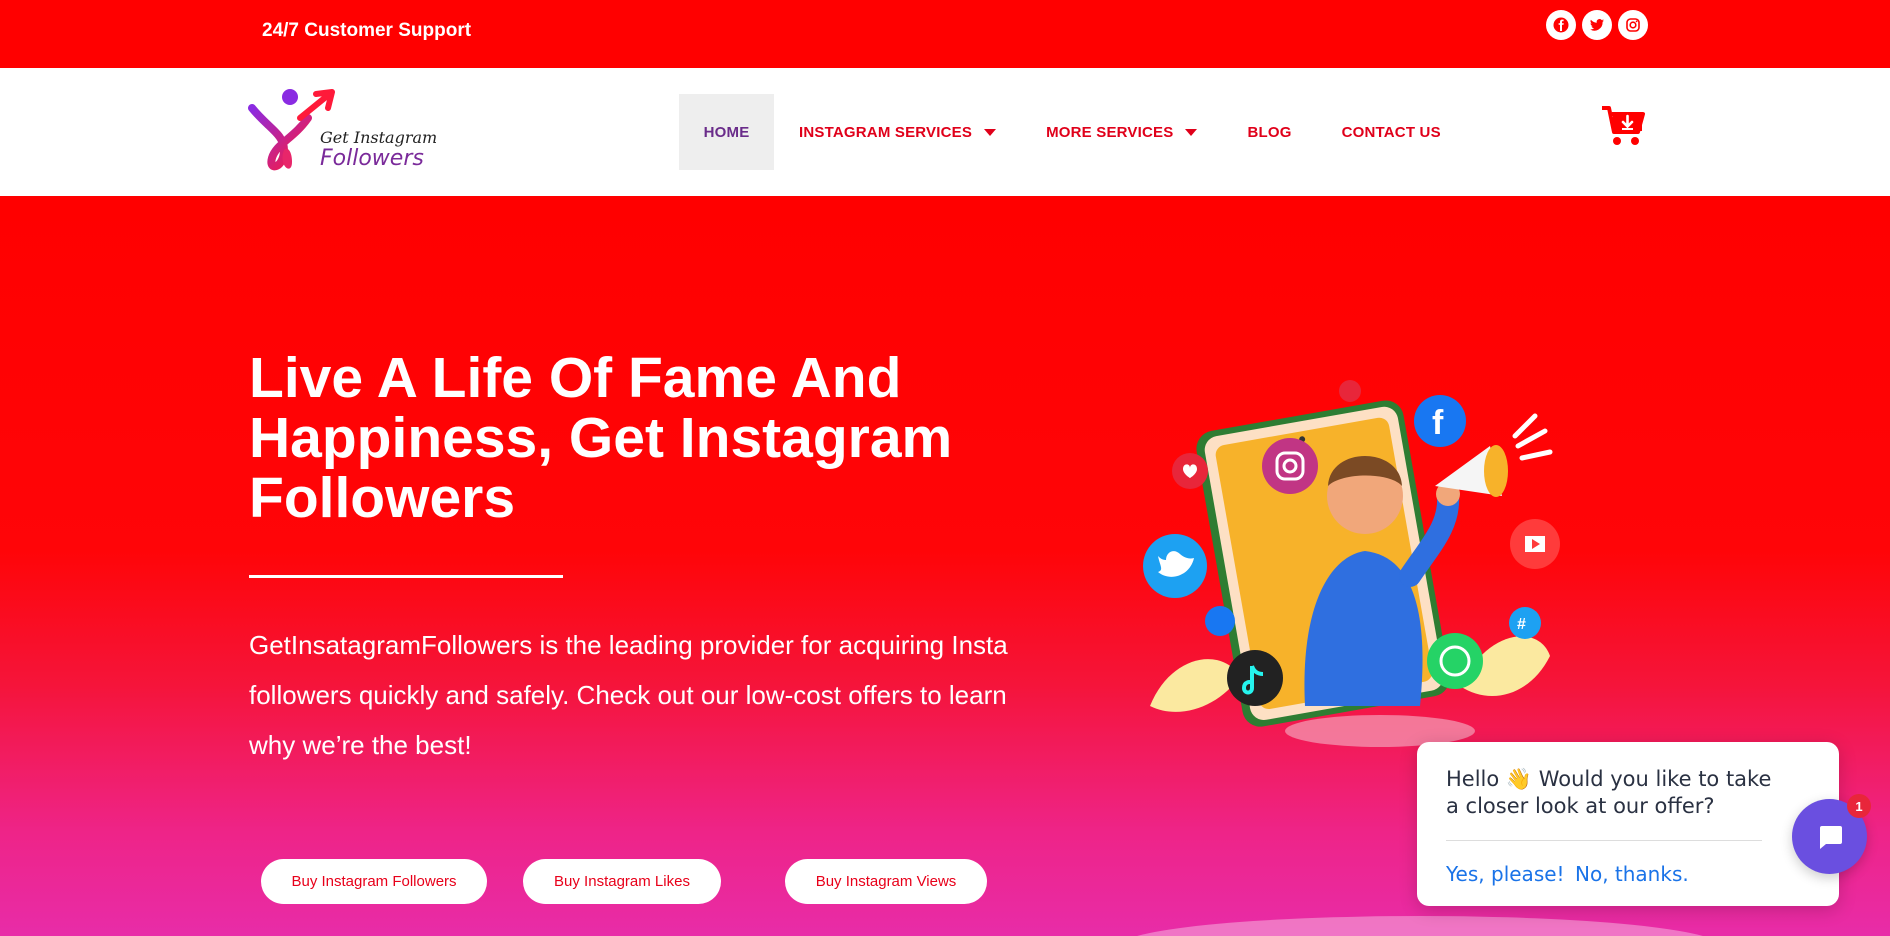  I want to click on nav-instagram-services: INSTAGRAM SERVICES, so click(897, 132).